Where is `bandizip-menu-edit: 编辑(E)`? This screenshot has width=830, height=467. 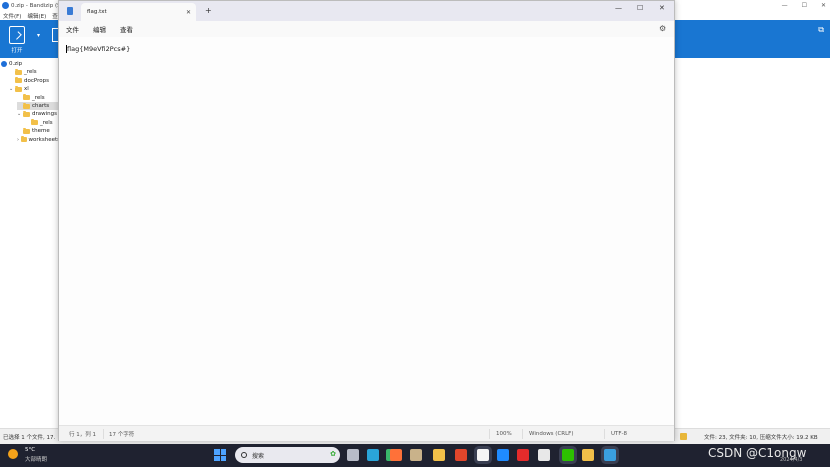
bandizip-menu-edit: 编辑(E) is located at coordinates (36, 16).